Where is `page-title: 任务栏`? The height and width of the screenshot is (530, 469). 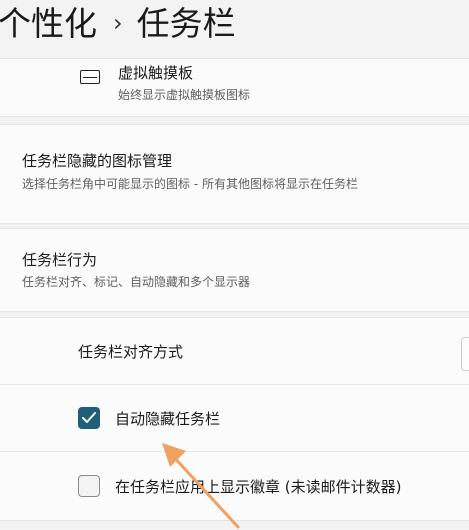 page-title: 任务栏 is located at coordinates (186, 23).